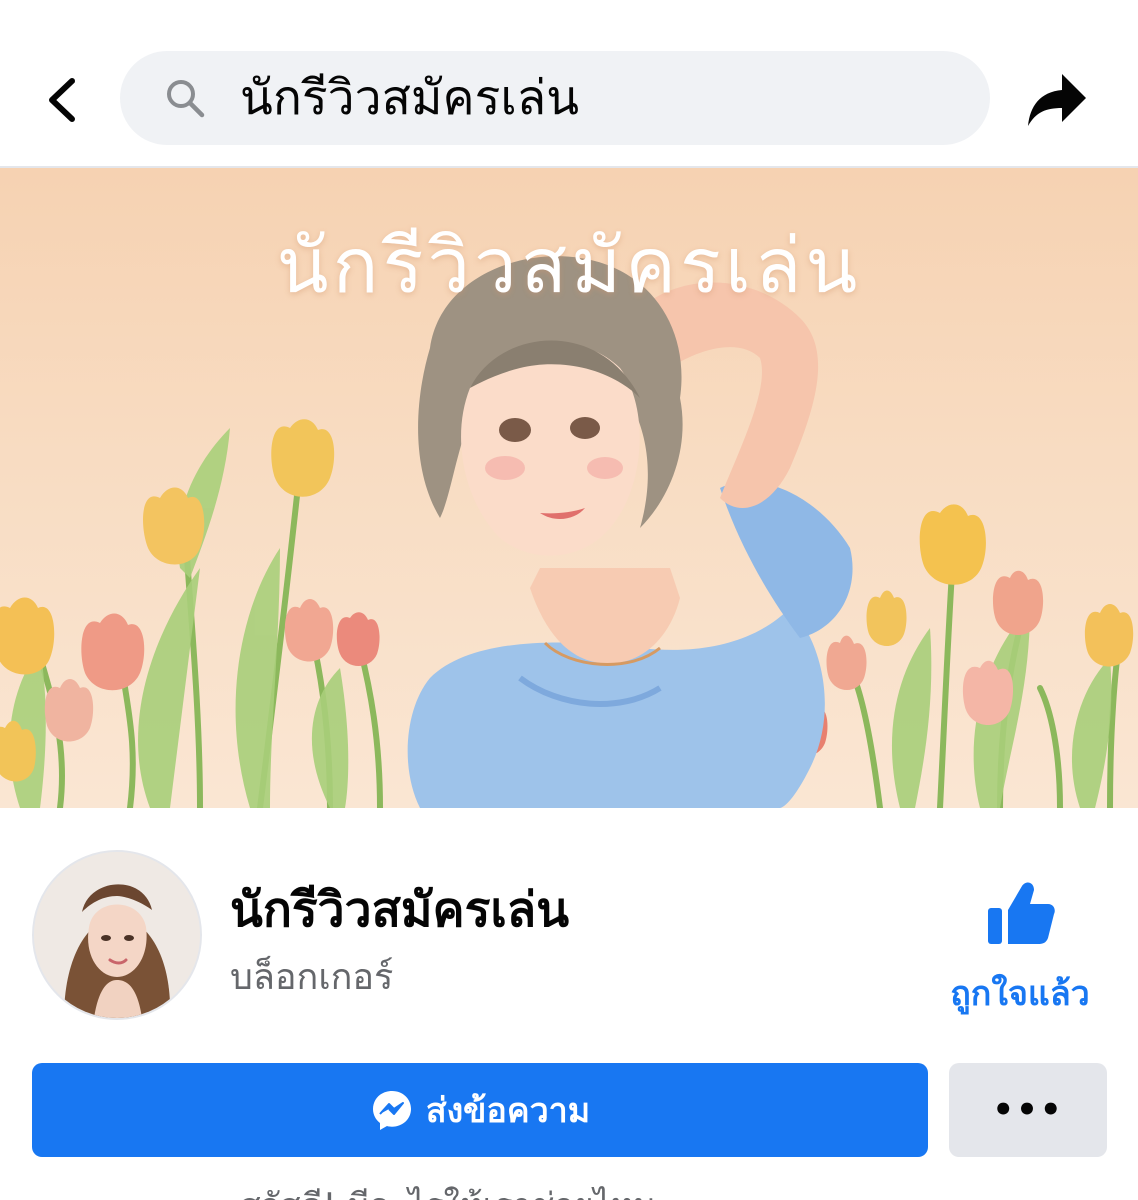 This screenshot has width=1138, height=1200. I want to click on avatar-photo, so click(117, 935).